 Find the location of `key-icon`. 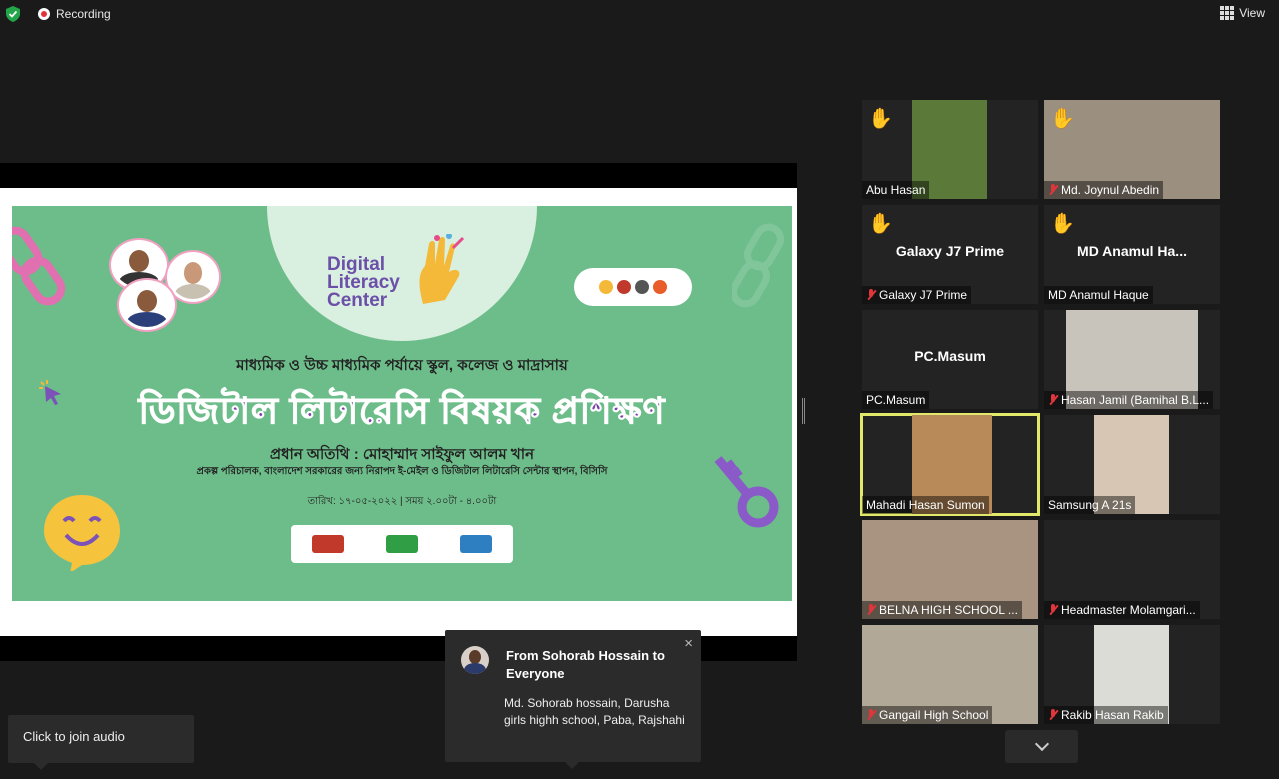

key-icon is located at coordinates (746, 492).